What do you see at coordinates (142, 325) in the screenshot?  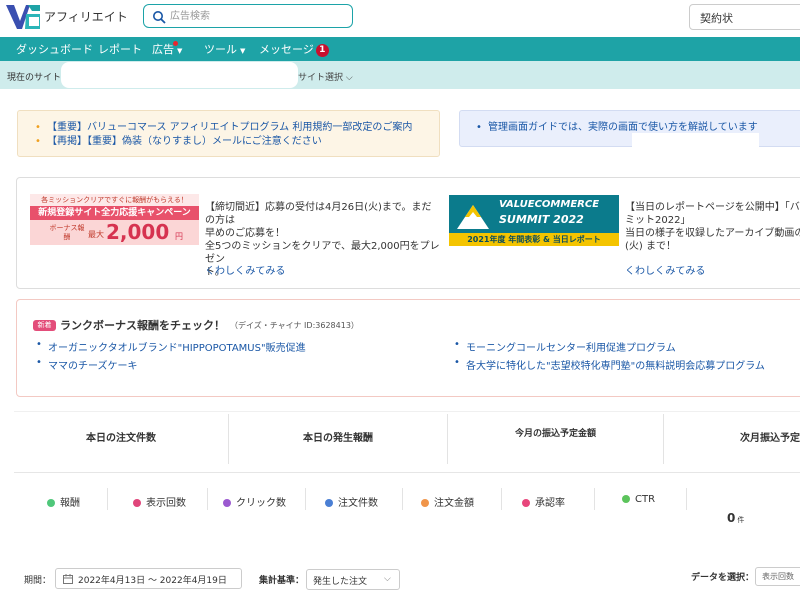 I see `rank-bonus-title: ランクボーナス報酬をチェック！` at bounding box center [142, 325].